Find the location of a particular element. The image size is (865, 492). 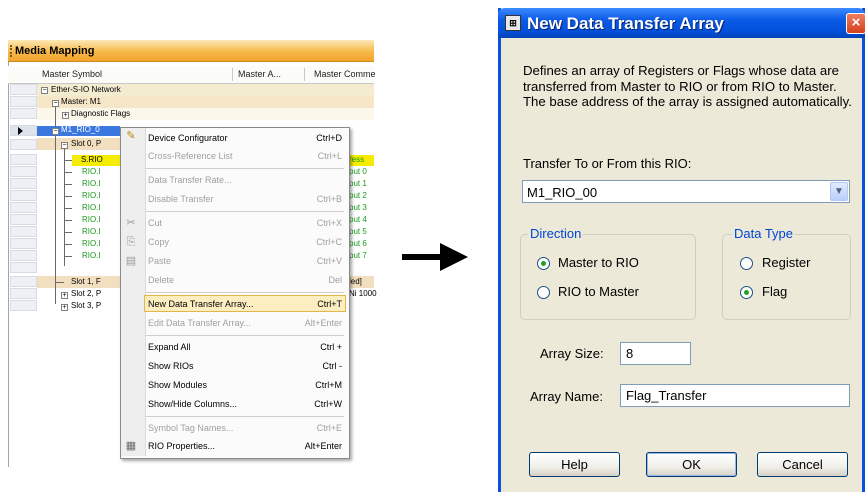

comment-cell: put 2 is located at coordinates (358, 195).